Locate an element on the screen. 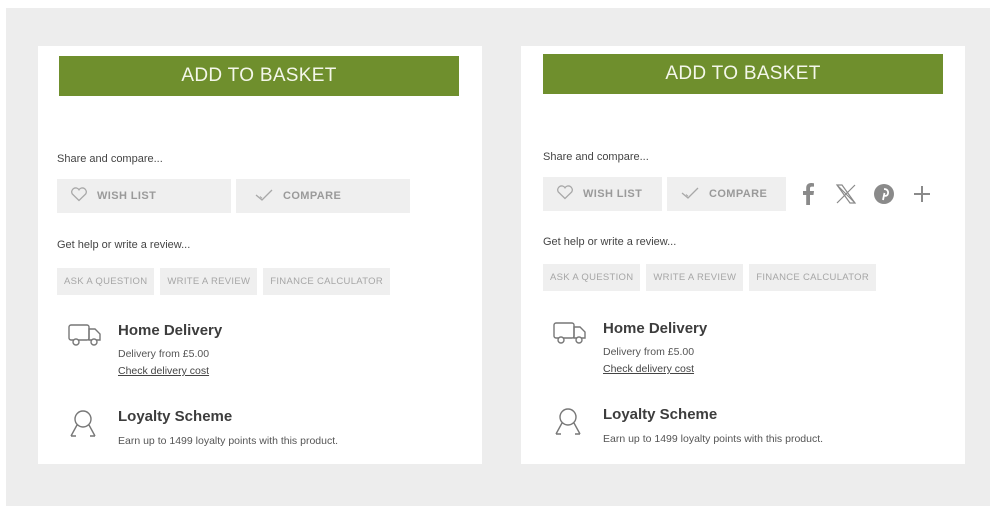  plus-icon is located at coordinates (921, 194).